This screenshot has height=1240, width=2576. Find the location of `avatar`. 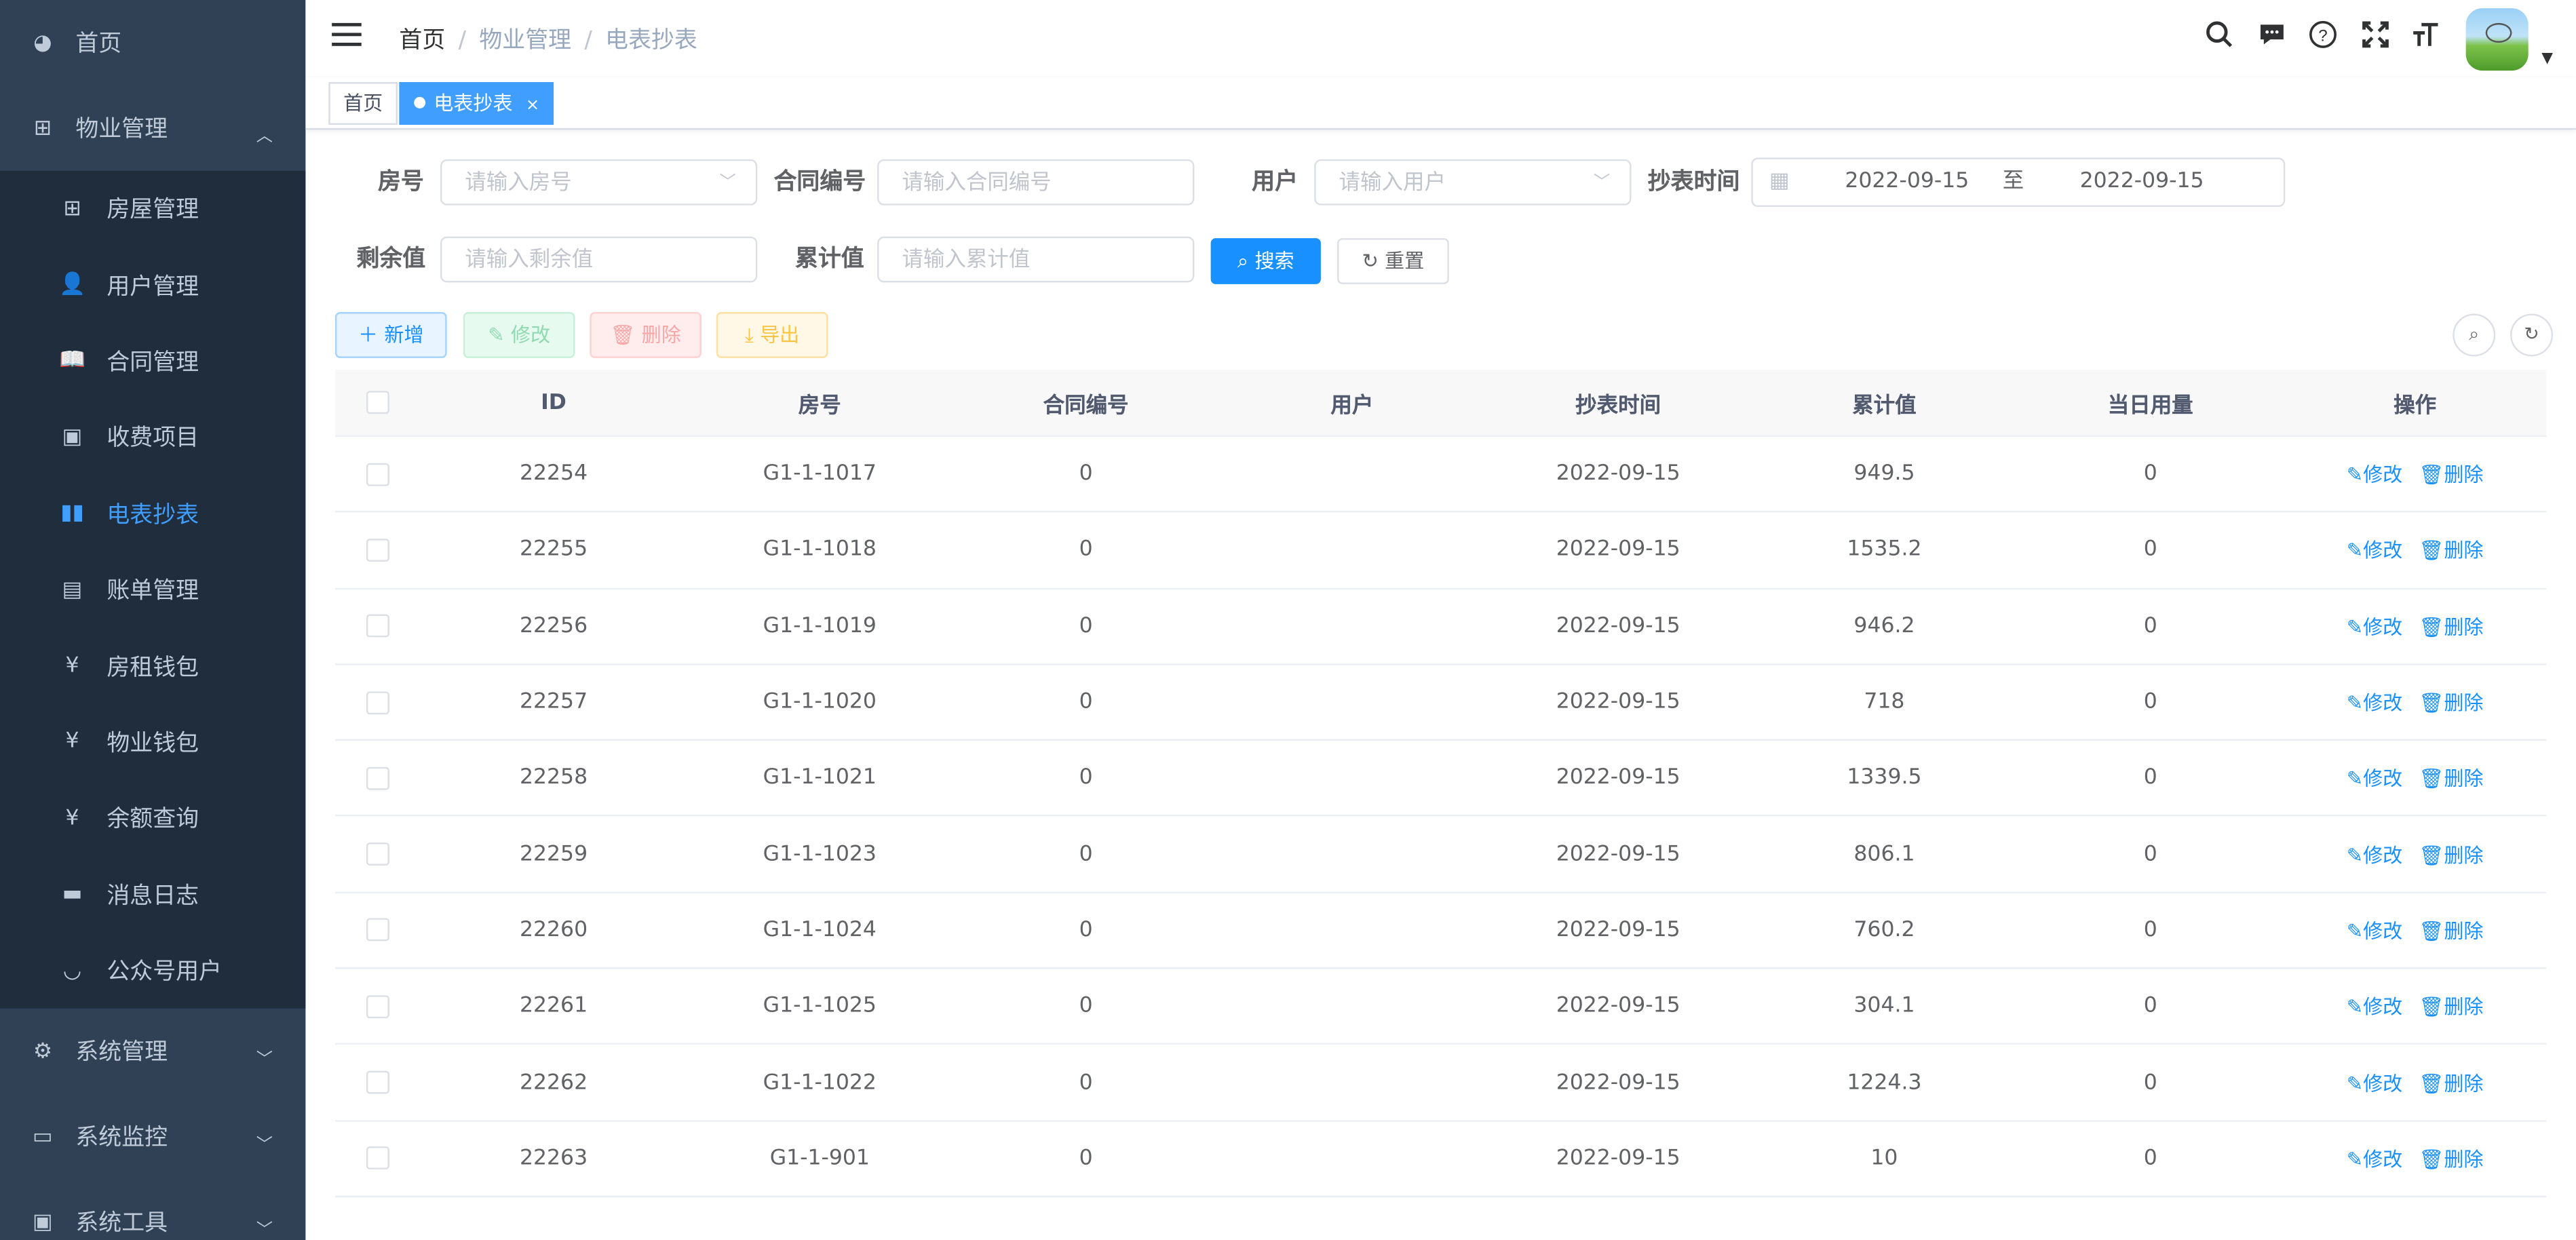

avatar is located at coordinates (2497, 38).